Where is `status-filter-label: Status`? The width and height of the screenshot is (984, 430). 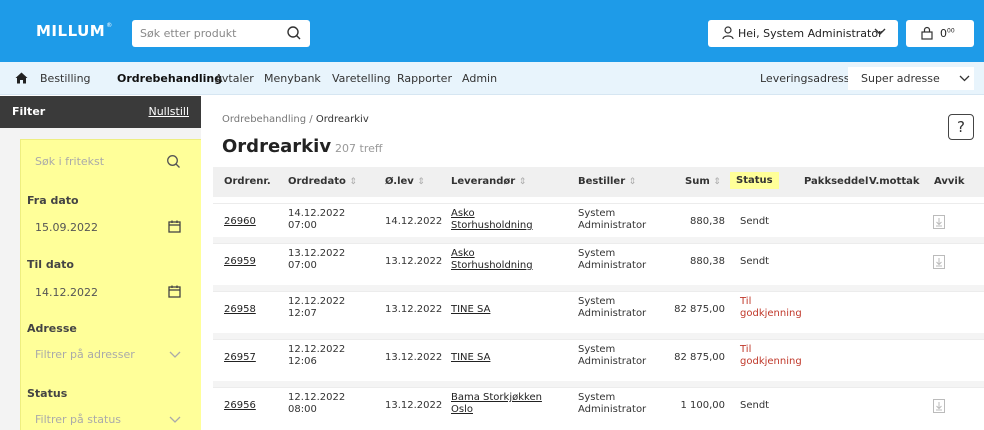 status-filter-label: Status is located at coordinates (47, 393).